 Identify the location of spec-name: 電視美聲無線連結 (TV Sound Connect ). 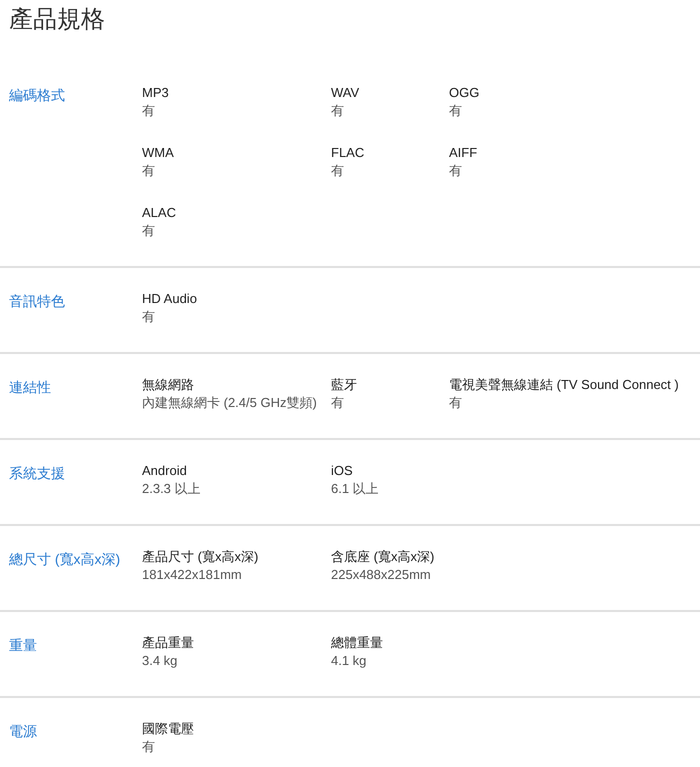
(564, 385).